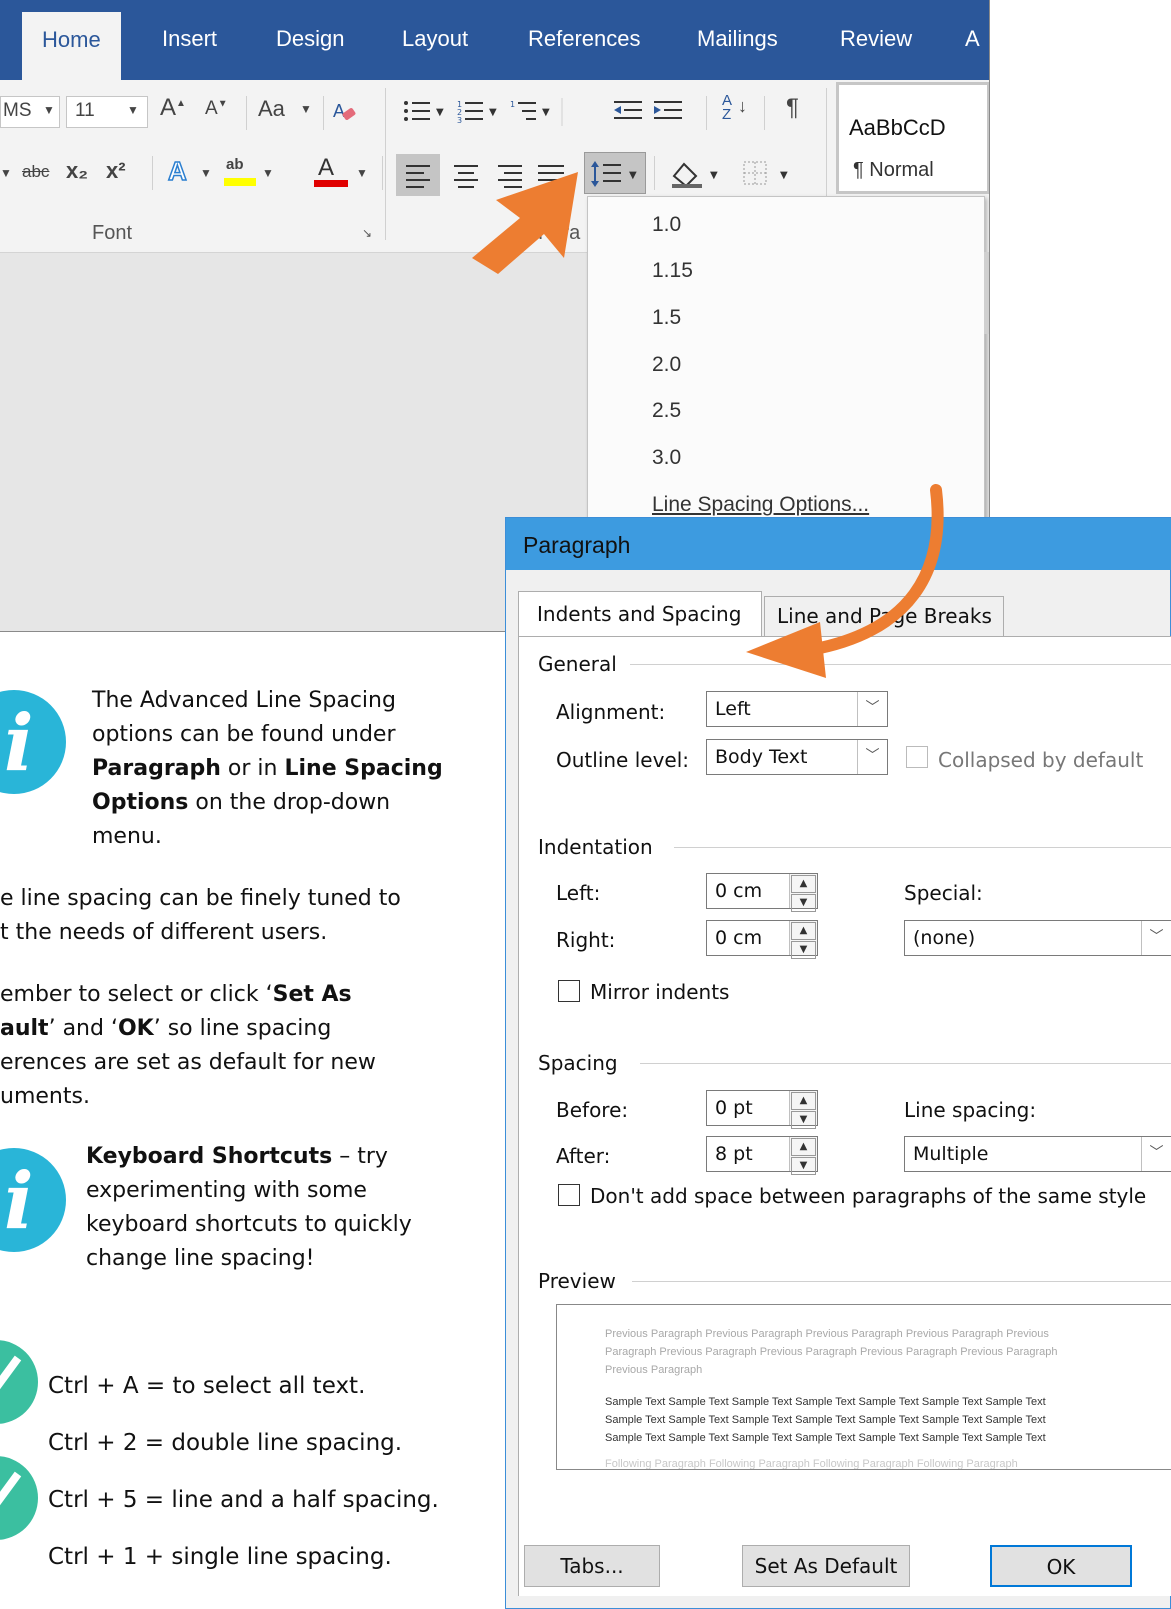  What do you see at coordinates (417, 111) in the screenshot?
I see `bullets-icon` at bounding box center [417, 111].